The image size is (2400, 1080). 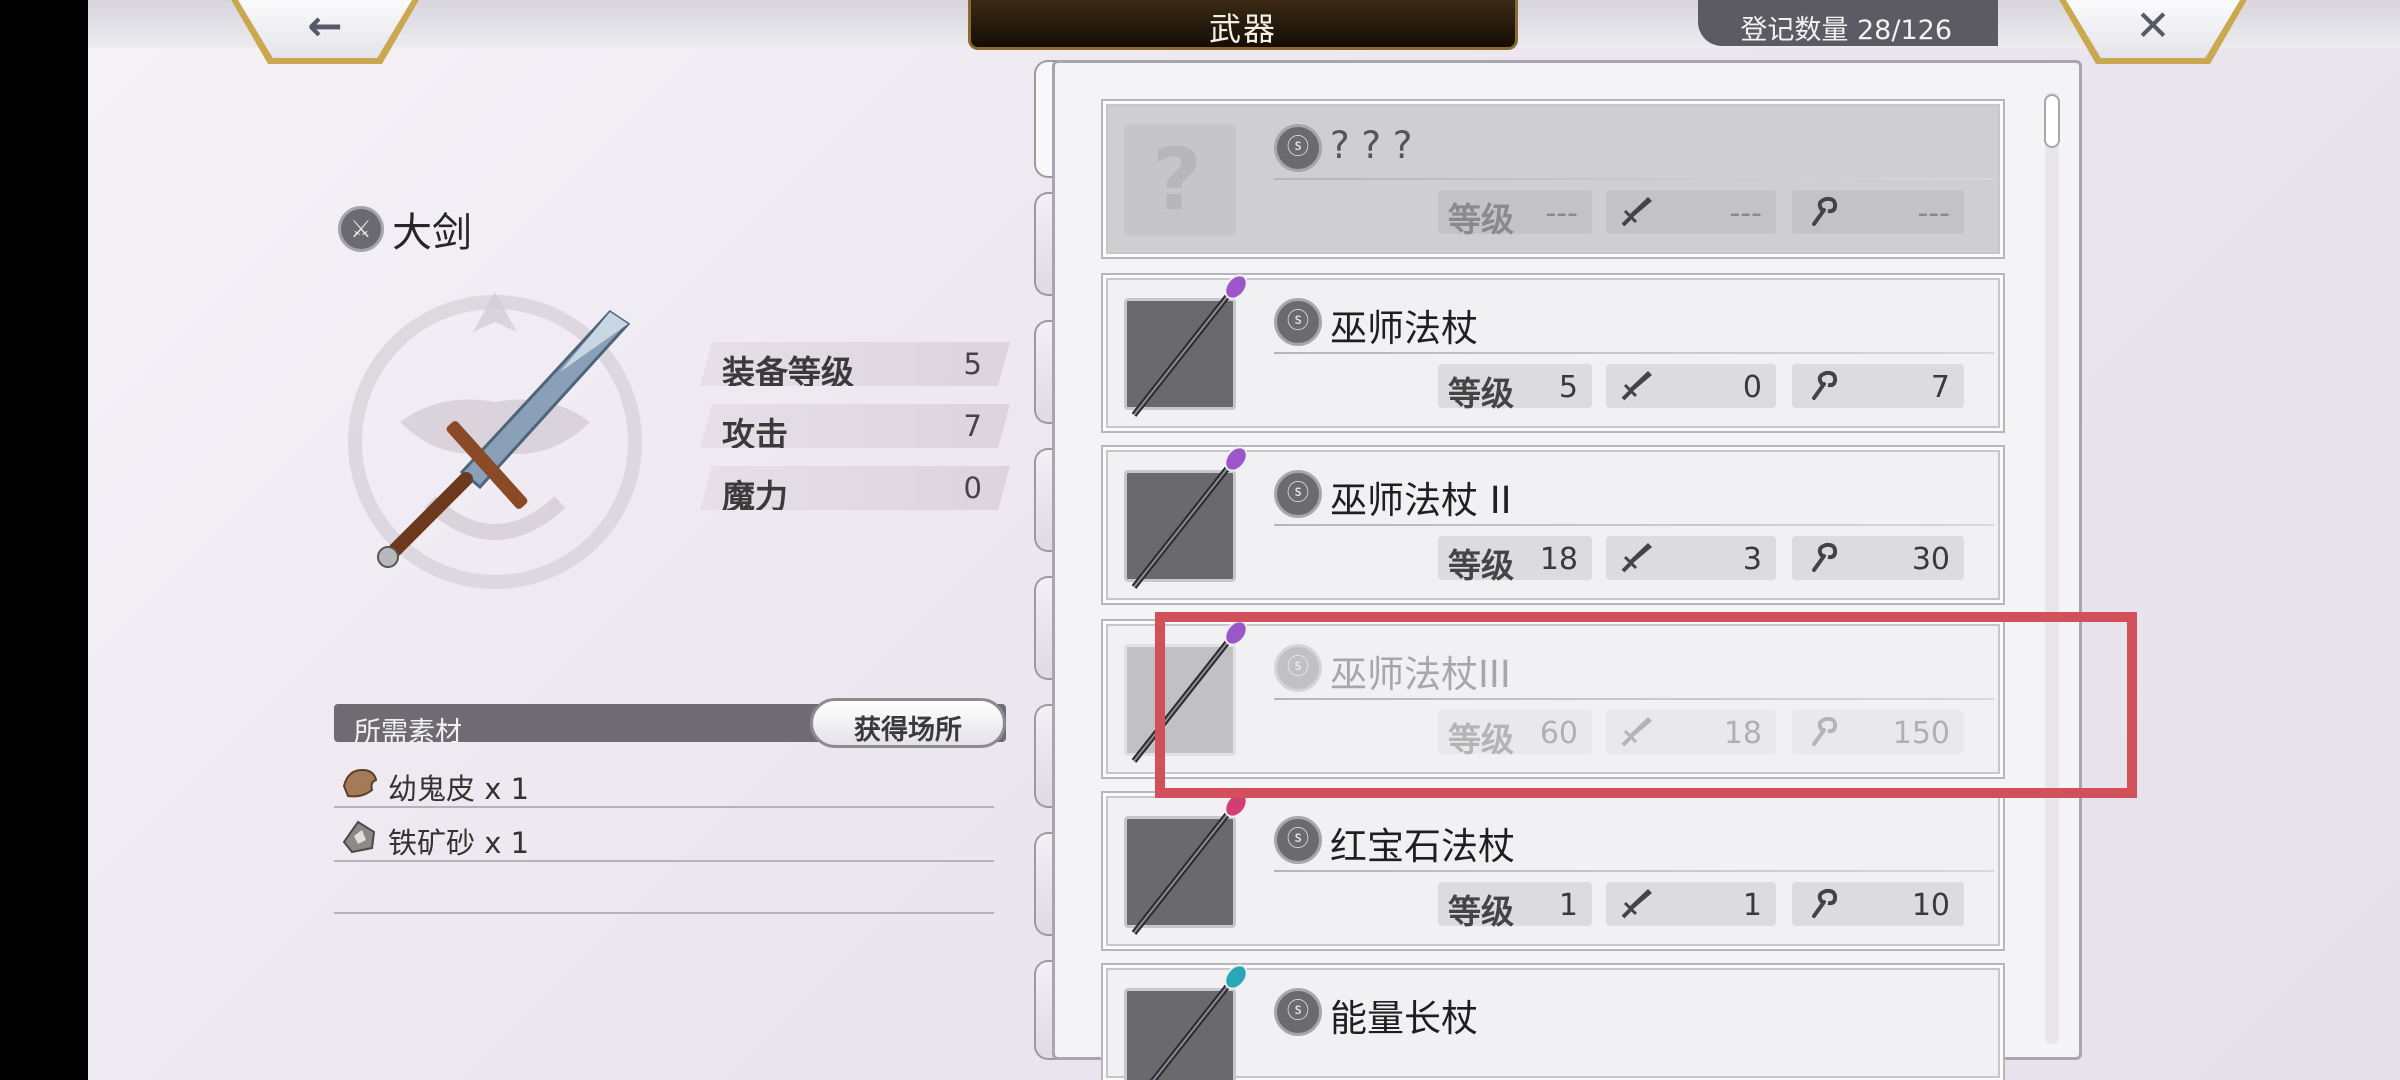 I want to click on attack-value: ---, so click(x=1745, y=213).